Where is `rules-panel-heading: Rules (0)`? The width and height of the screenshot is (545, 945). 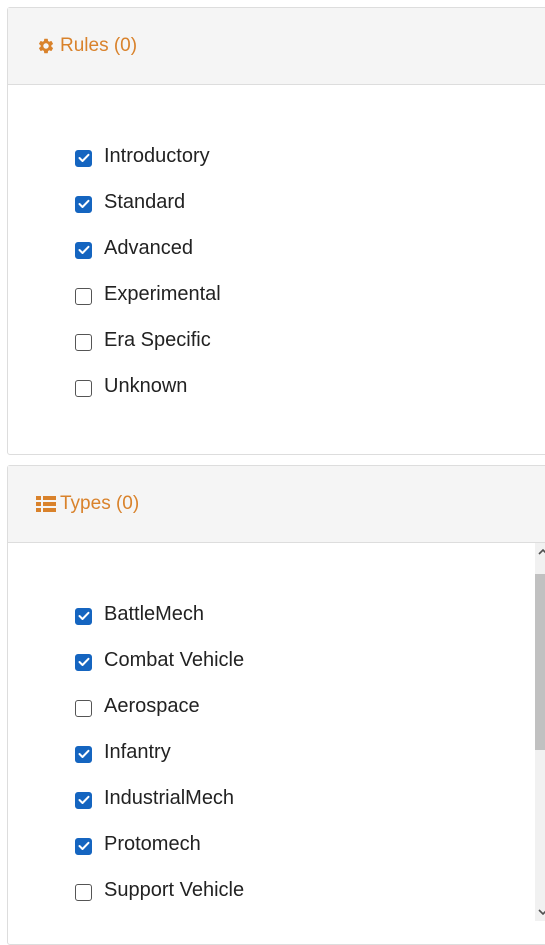
rules-panel-heading: Rules (0) is located at coordinates (276, 46).